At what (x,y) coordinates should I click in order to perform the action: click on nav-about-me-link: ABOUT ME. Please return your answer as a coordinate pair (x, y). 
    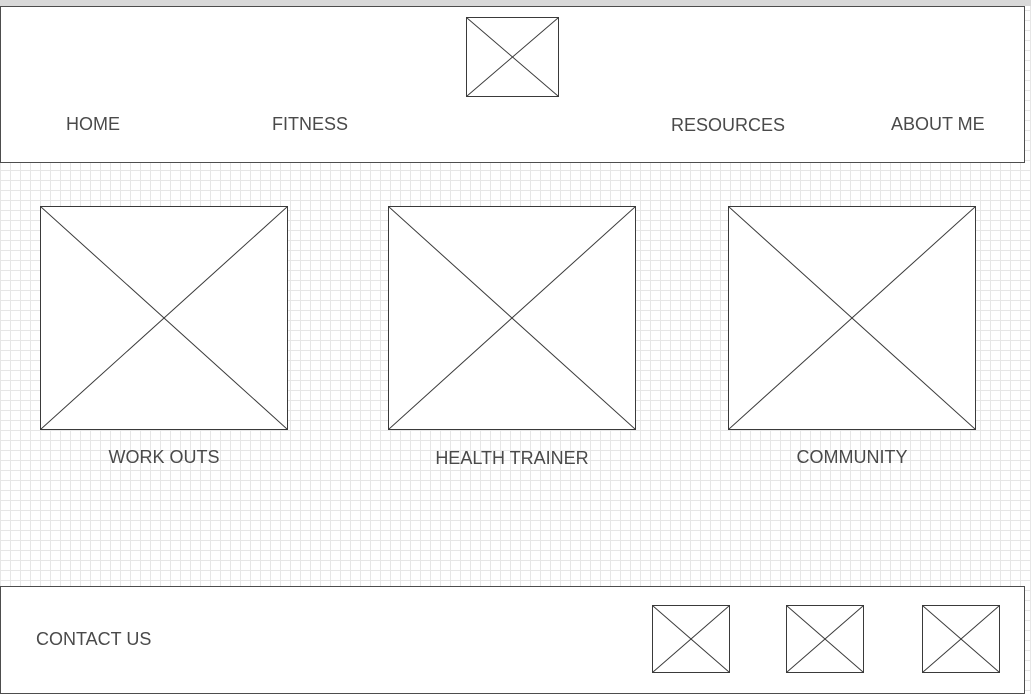
    Looking at the image, I should click on (938, 124).